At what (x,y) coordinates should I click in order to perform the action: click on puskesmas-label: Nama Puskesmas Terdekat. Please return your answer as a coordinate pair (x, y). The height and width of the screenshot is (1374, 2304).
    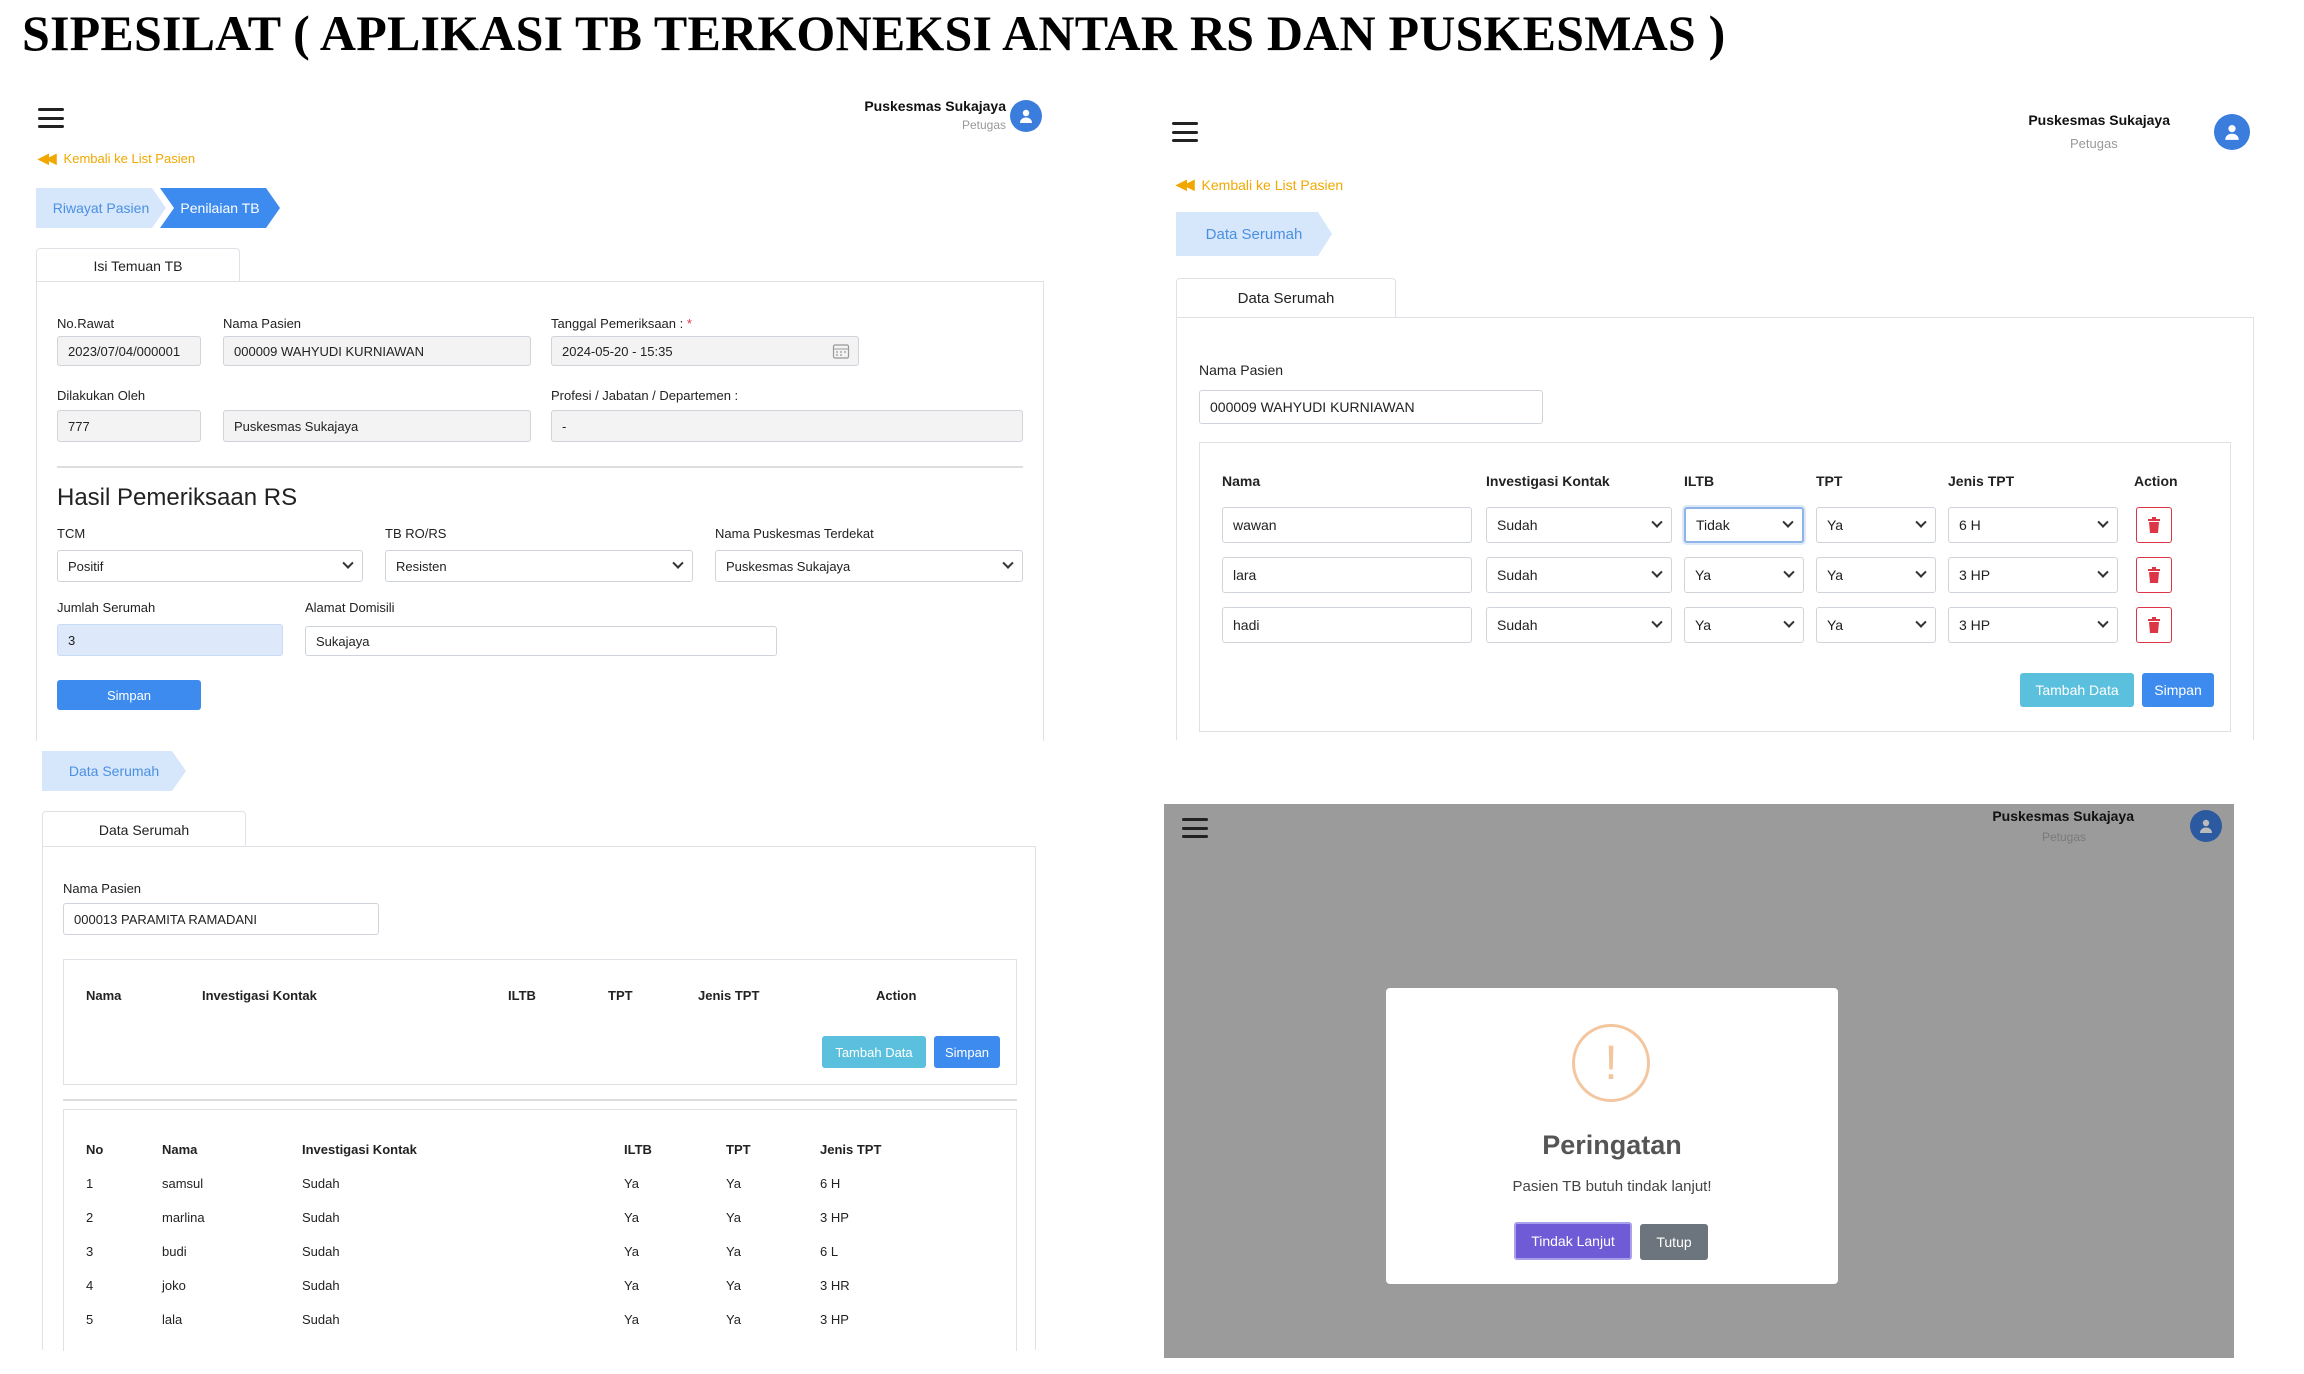
    Looking at the image, I should click on (794, 533).